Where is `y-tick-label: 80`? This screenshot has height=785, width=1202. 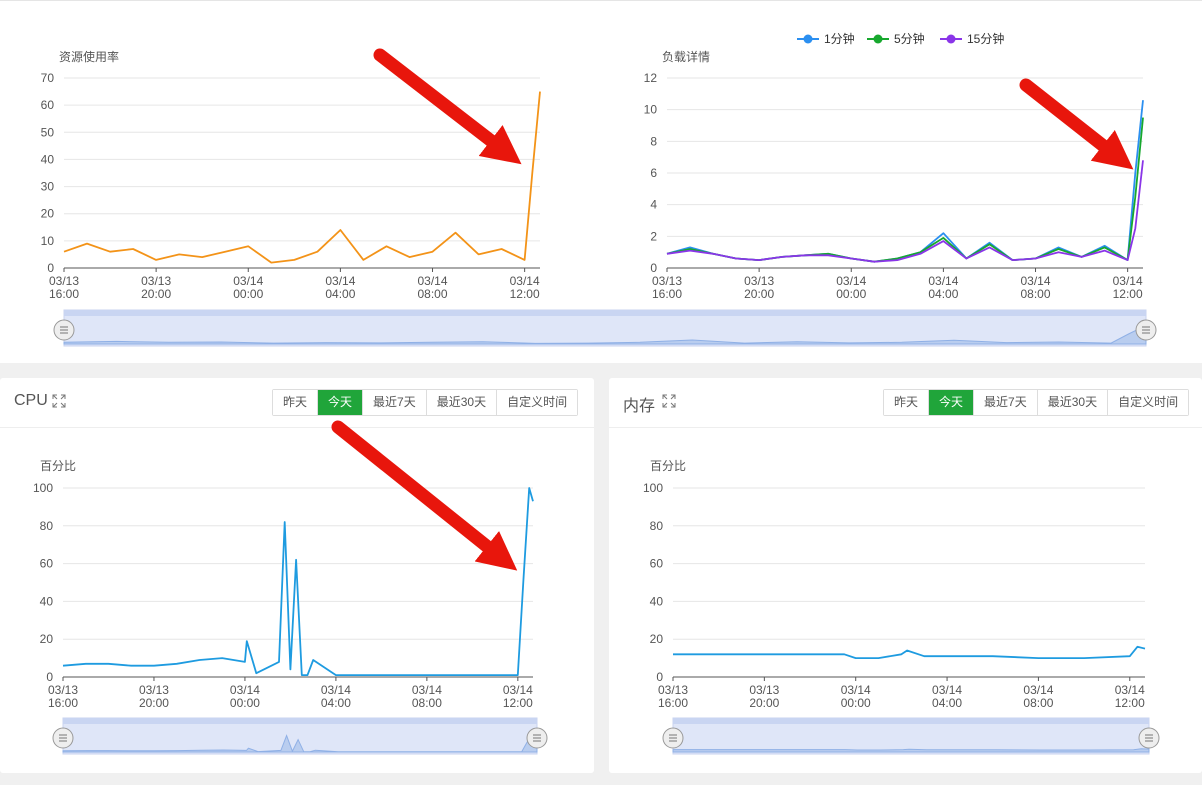 y-tick-label: 80 is located at coordinates (657, 526).